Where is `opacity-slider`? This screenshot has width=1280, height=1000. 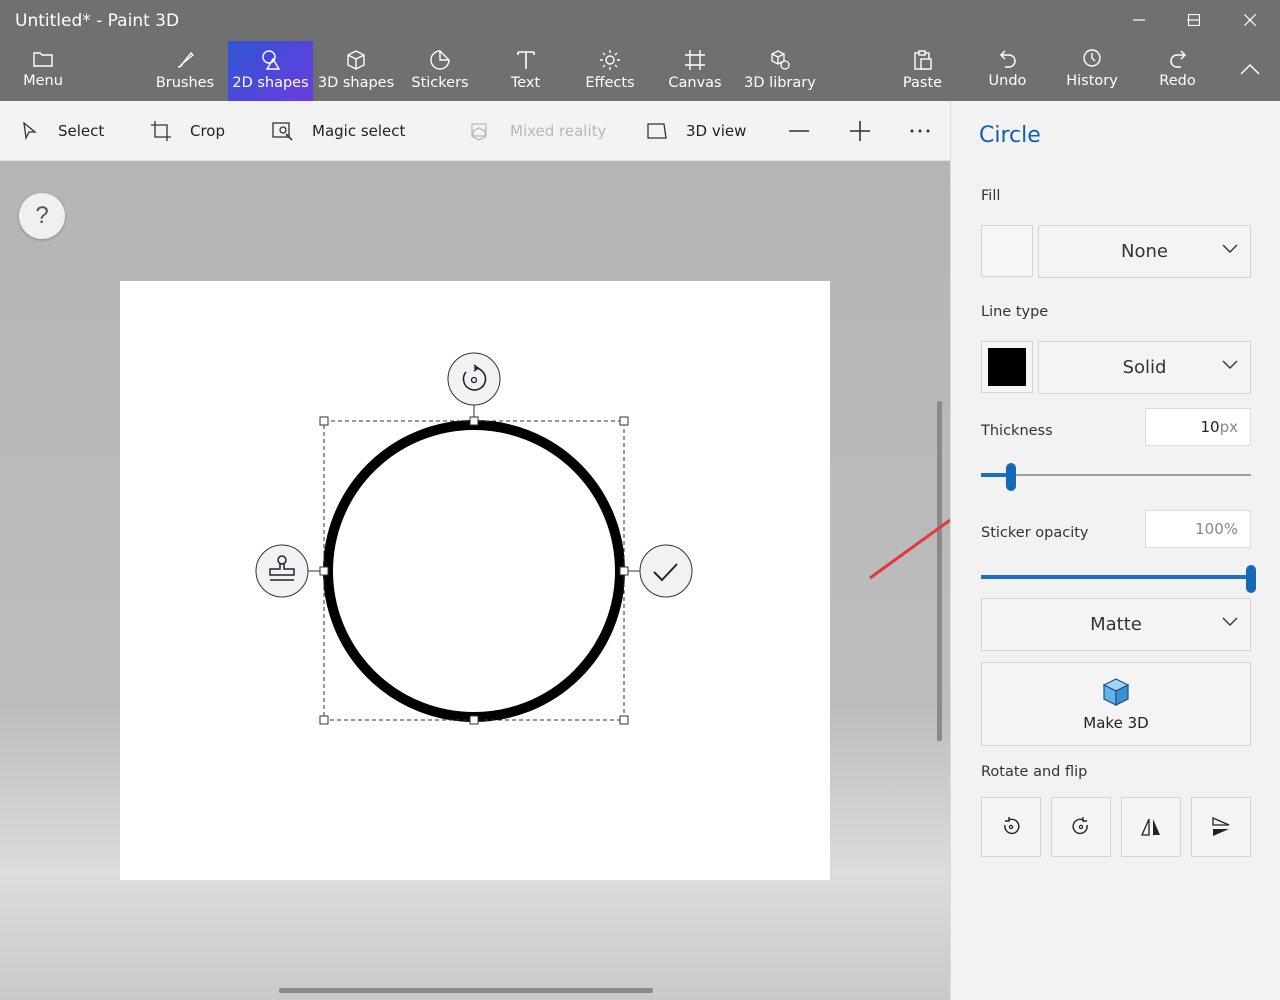 opacity-slider is located at coordinates (1118, 579).